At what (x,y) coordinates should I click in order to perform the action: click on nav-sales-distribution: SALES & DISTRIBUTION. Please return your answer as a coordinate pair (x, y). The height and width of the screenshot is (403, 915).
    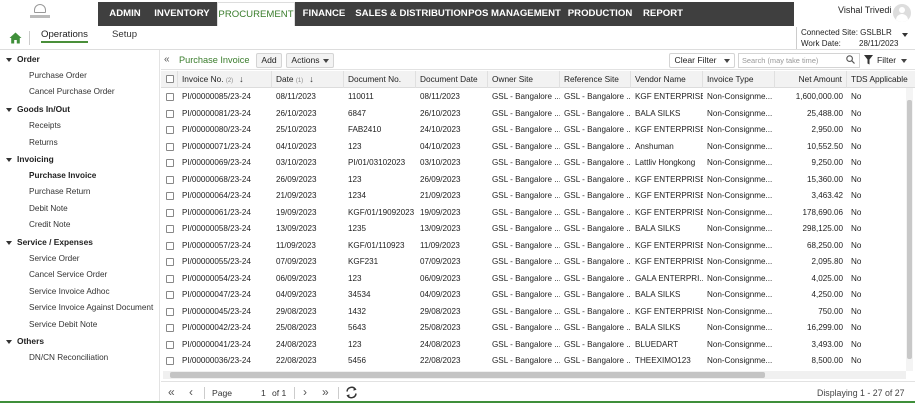
    Looking at the image, I should click on (411, 14).